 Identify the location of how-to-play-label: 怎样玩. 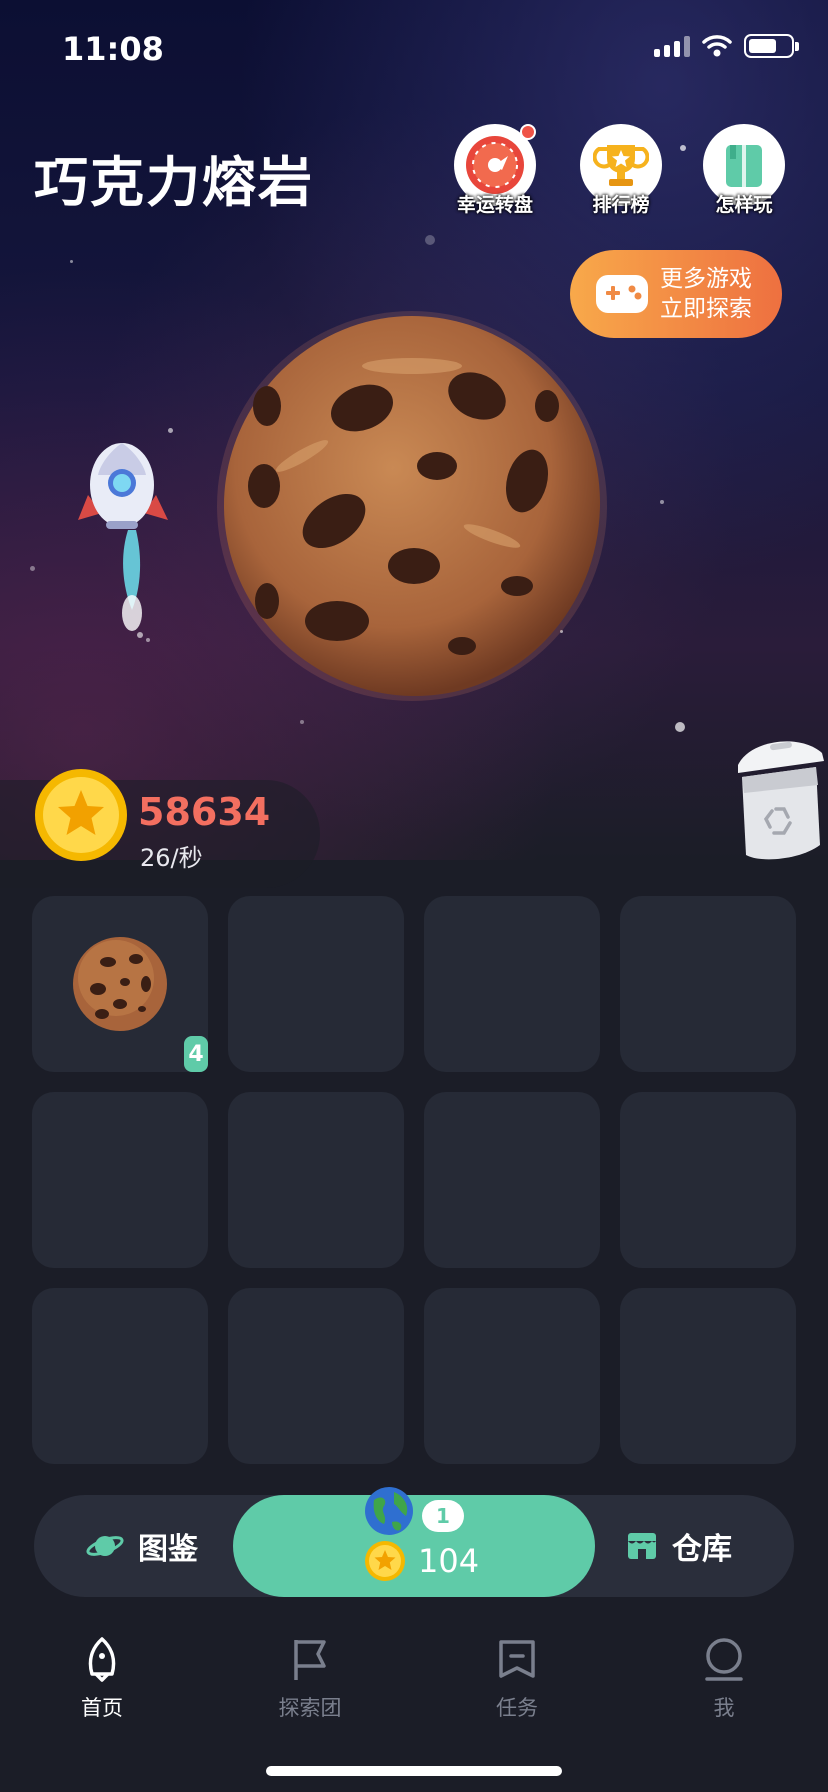
(744, 205).